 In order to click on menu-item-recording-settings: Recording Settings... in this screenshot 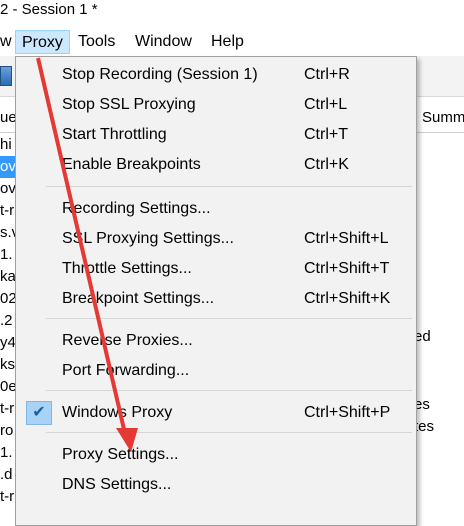, I will do `click(216, 209)`.